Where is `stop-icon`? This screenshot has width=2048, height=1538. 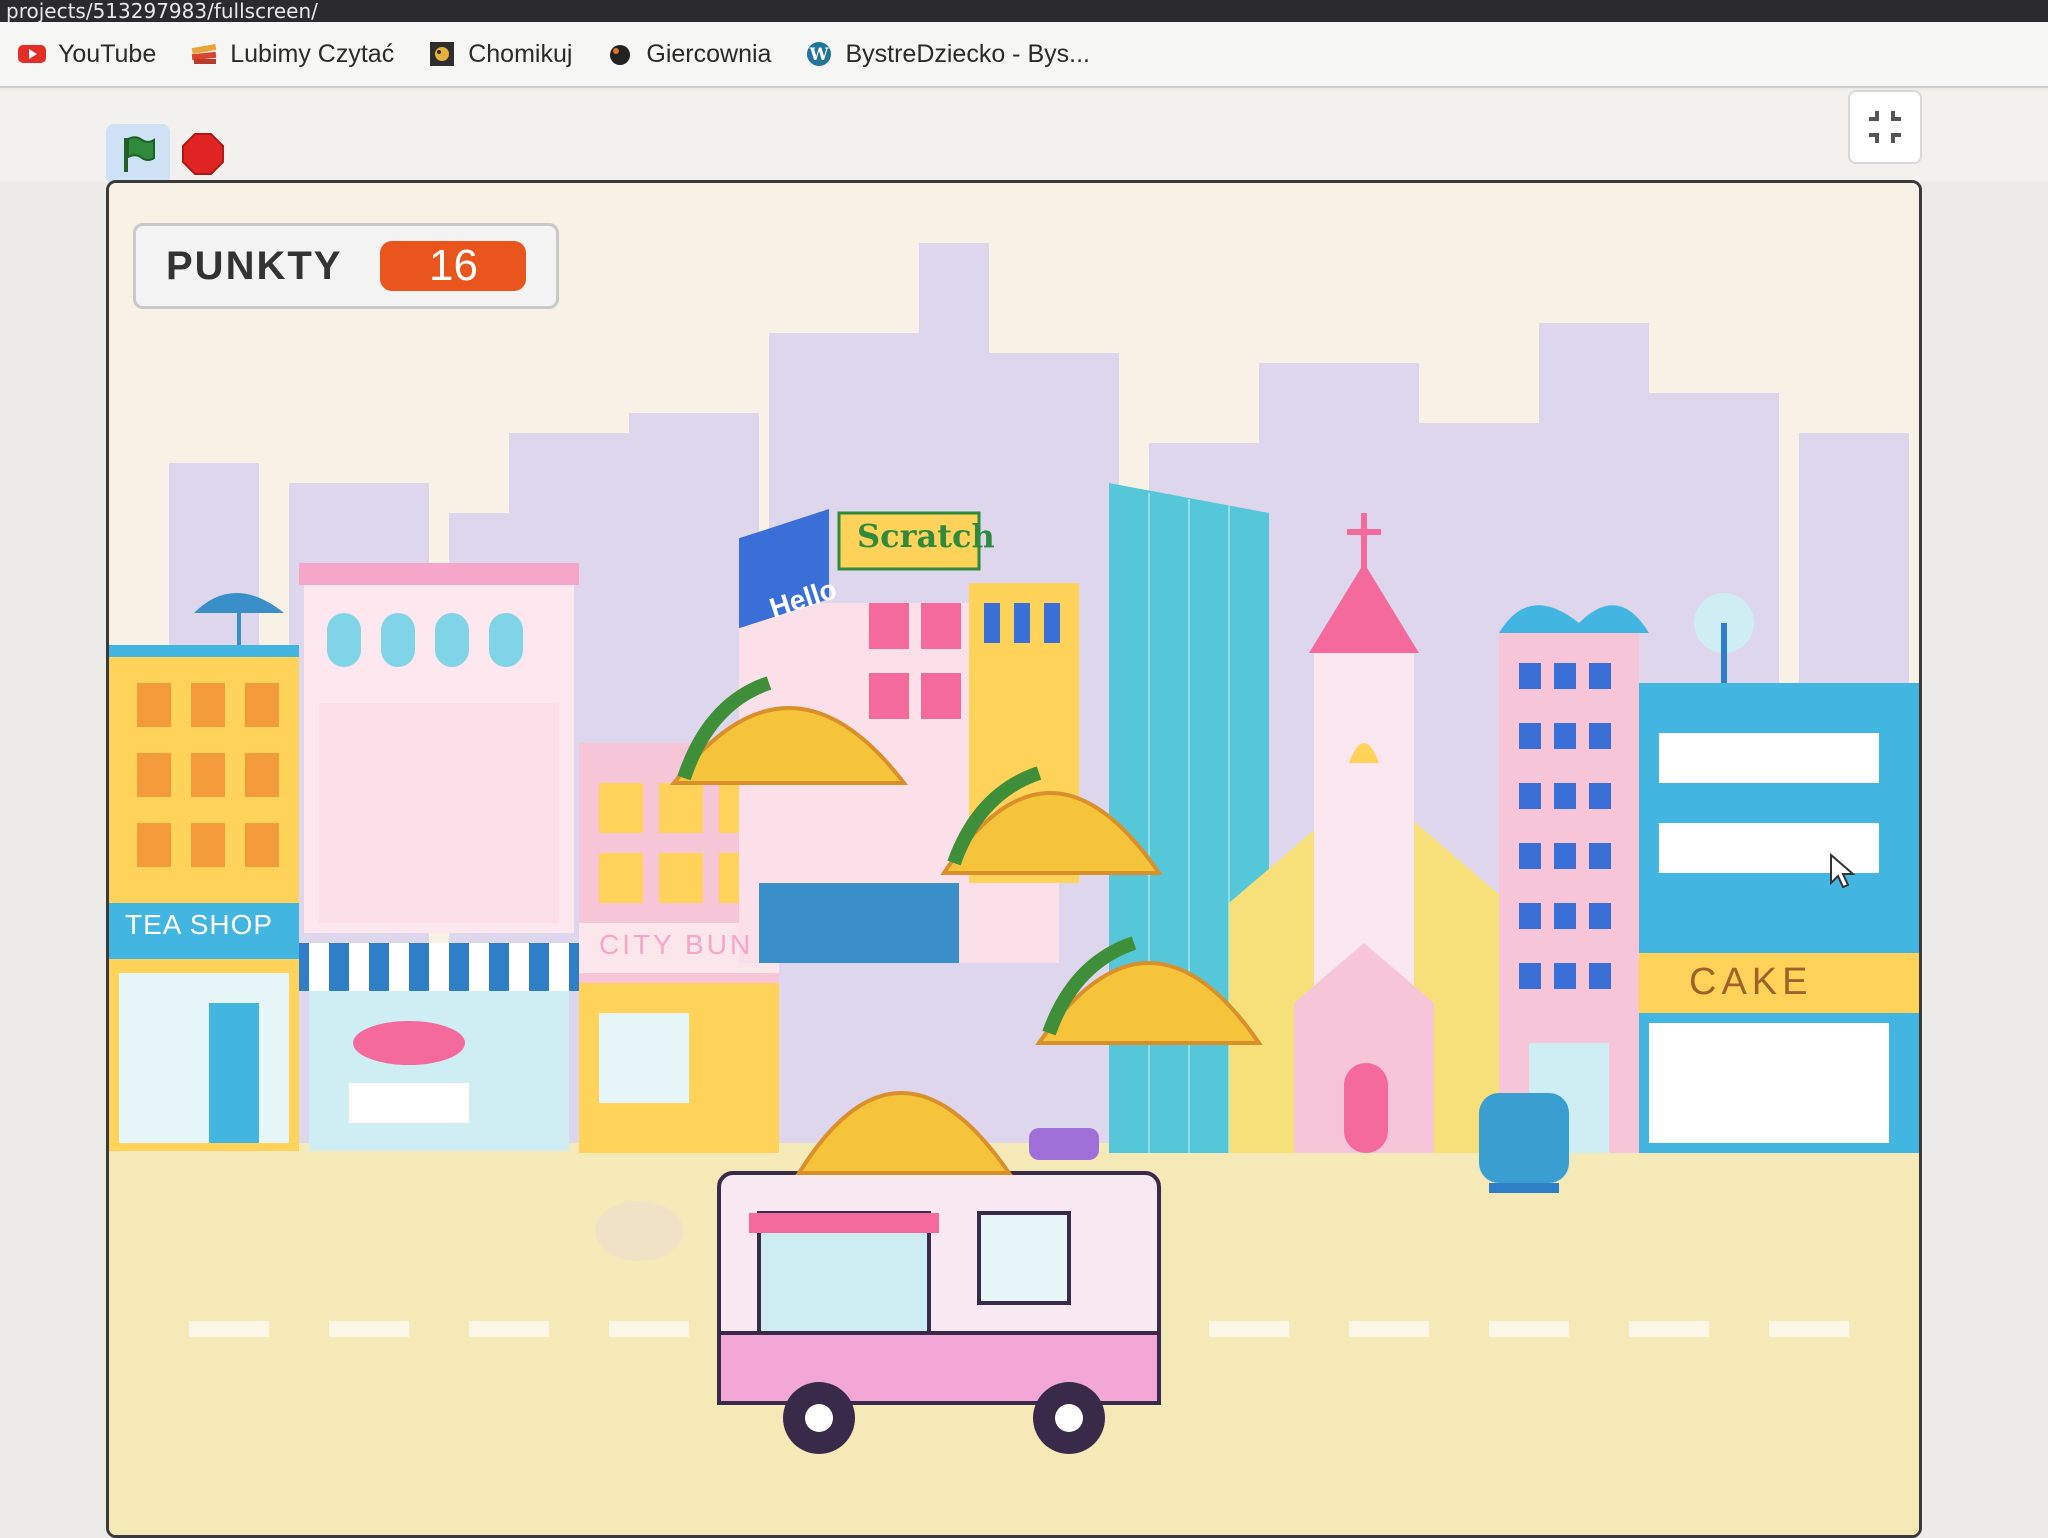 stop-icon is located at coordinates (203, 154).